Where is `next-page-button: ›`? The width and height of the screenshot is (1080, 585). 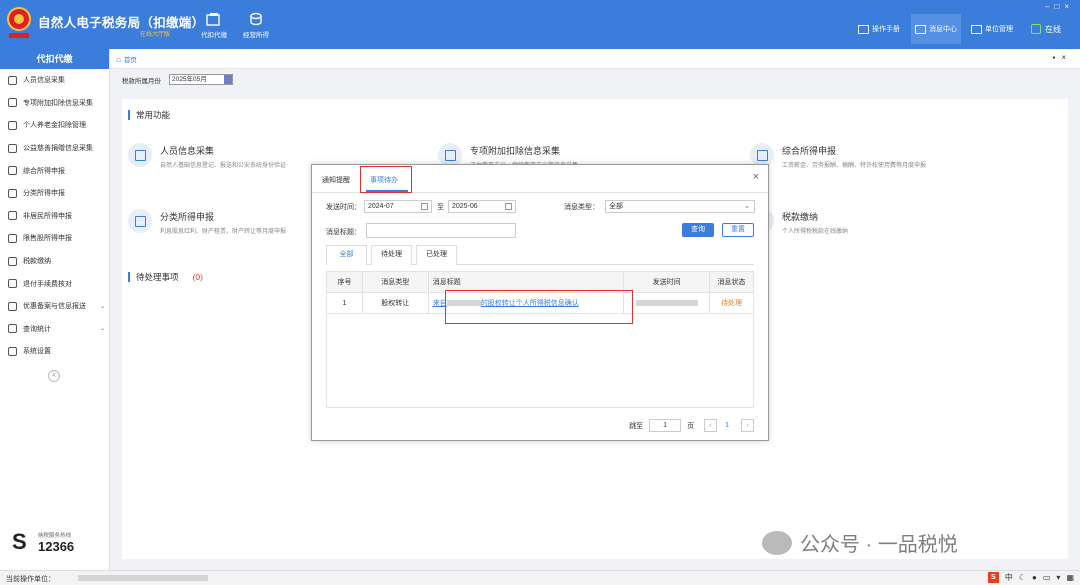 next-page-button: › is located at coordinates (747, 425).